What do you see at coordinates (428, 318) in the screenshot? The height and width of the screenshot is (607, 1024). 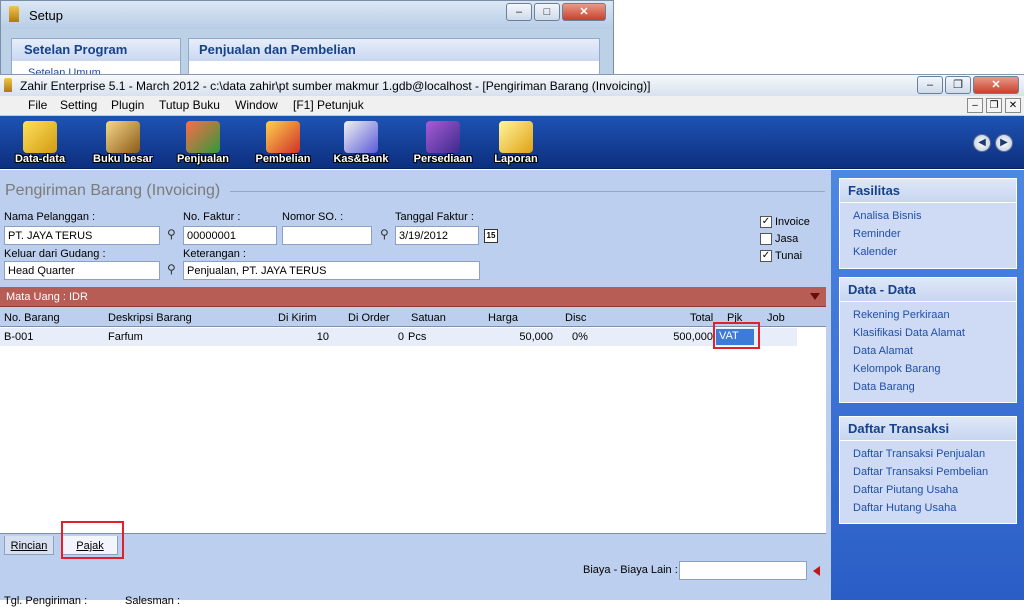 I see `col-satuan: Satuan` at bounding box center [428, 318].